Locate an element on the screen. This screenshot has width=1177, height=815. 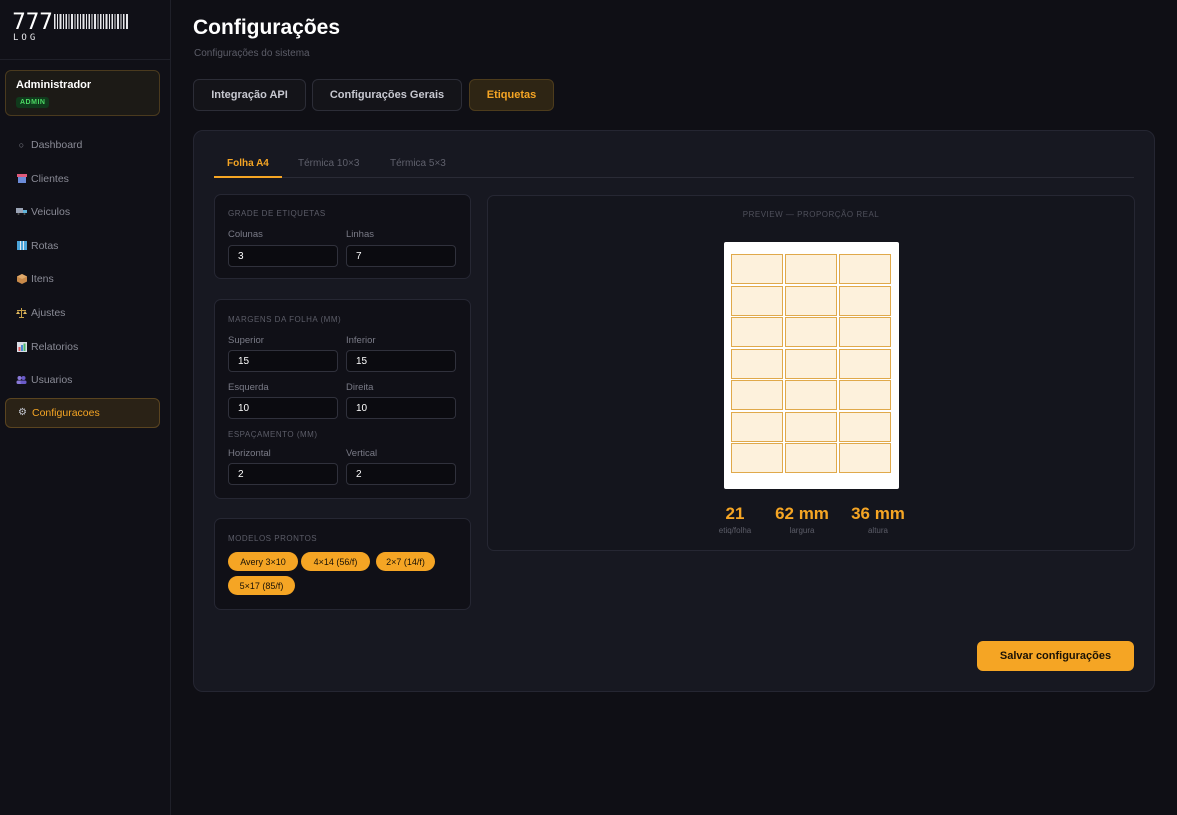
package-icon is located at coordinates (21, 279).